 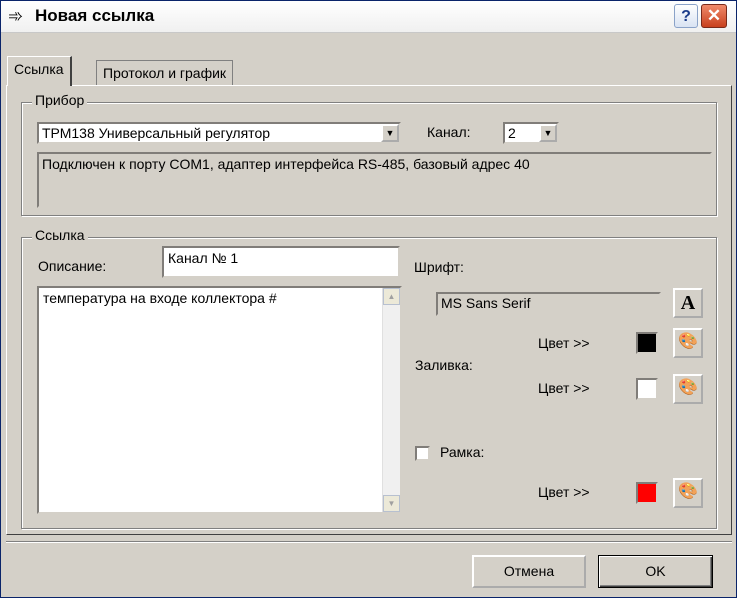 I want to click on tab-protocol-graph: Протокол и график, so click(x=165, y=73).